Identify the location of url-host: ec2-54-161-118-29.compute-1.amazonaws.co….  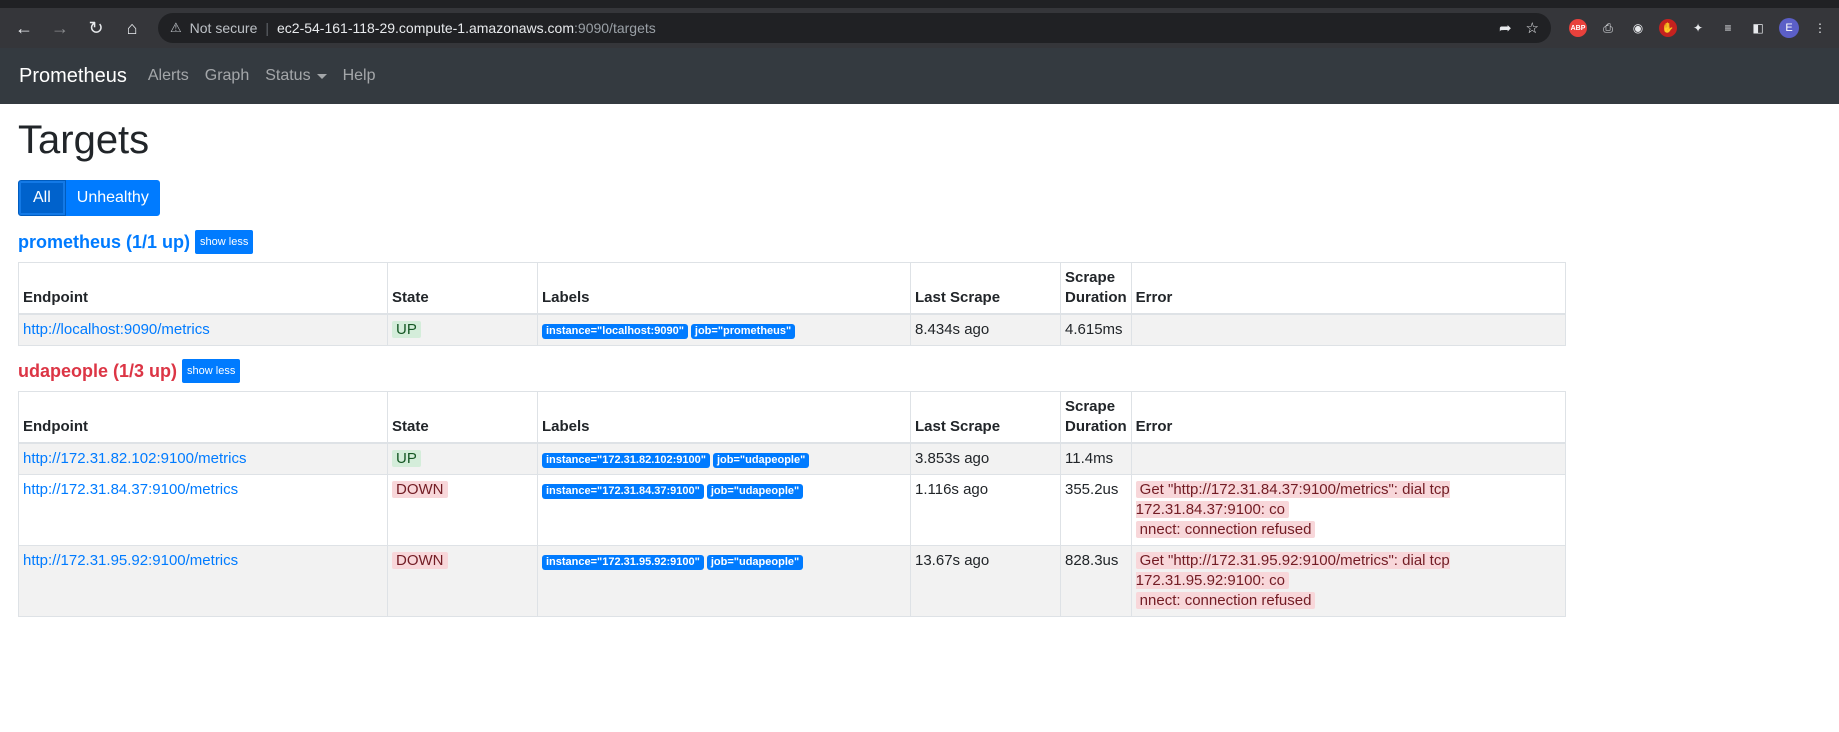
(426, 28).